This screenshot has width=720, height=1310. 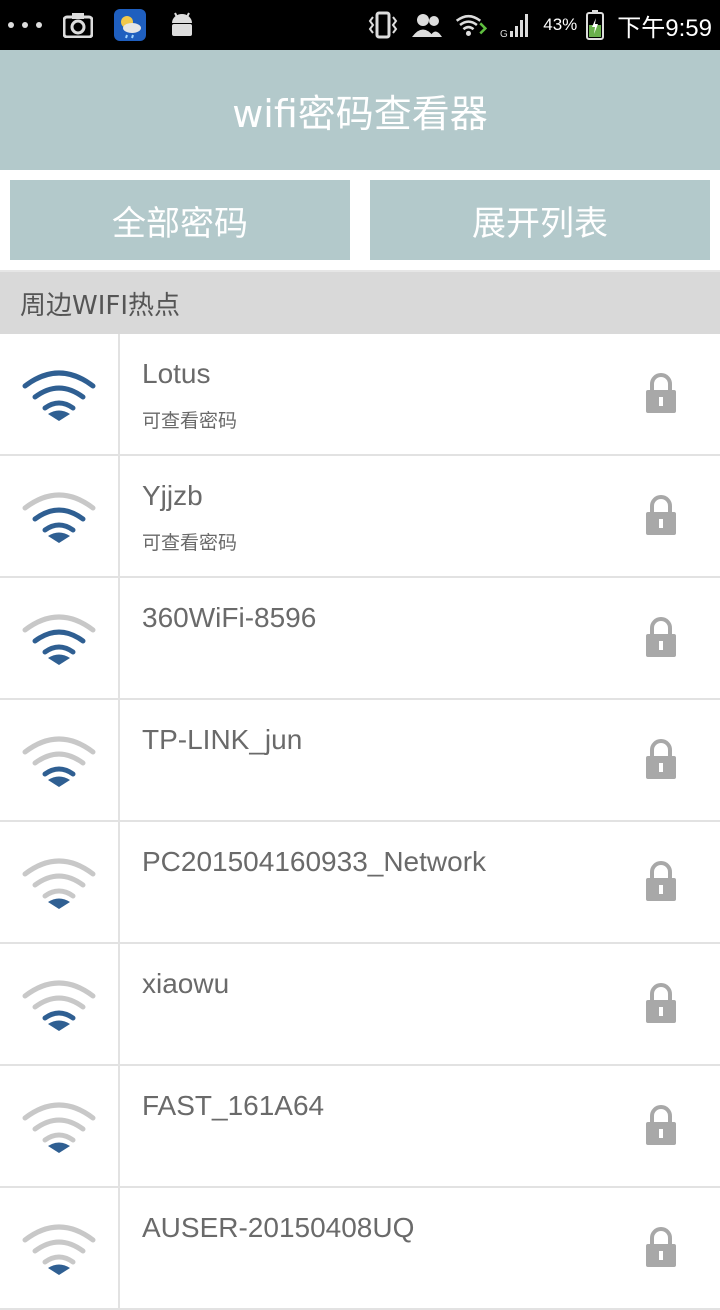 What do you see at coordinates (515, 25) in the screenshot?
I see `signal-icon: G` at bounding box center [515, 25].